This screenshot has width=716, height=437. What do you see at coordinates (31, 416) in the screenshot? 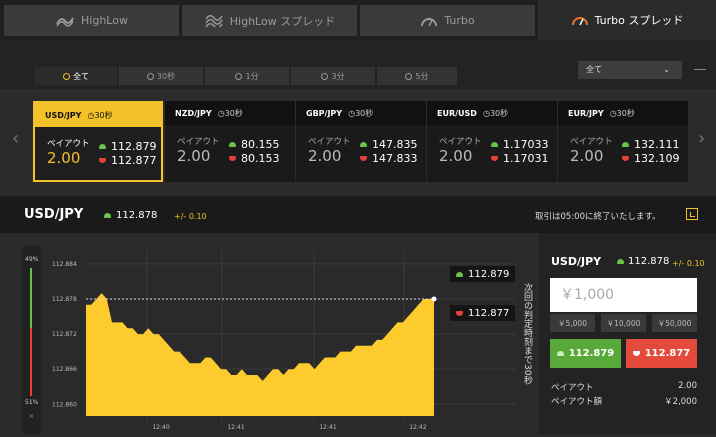
I see `close-icon: ×` at bounding box center [31, 416].